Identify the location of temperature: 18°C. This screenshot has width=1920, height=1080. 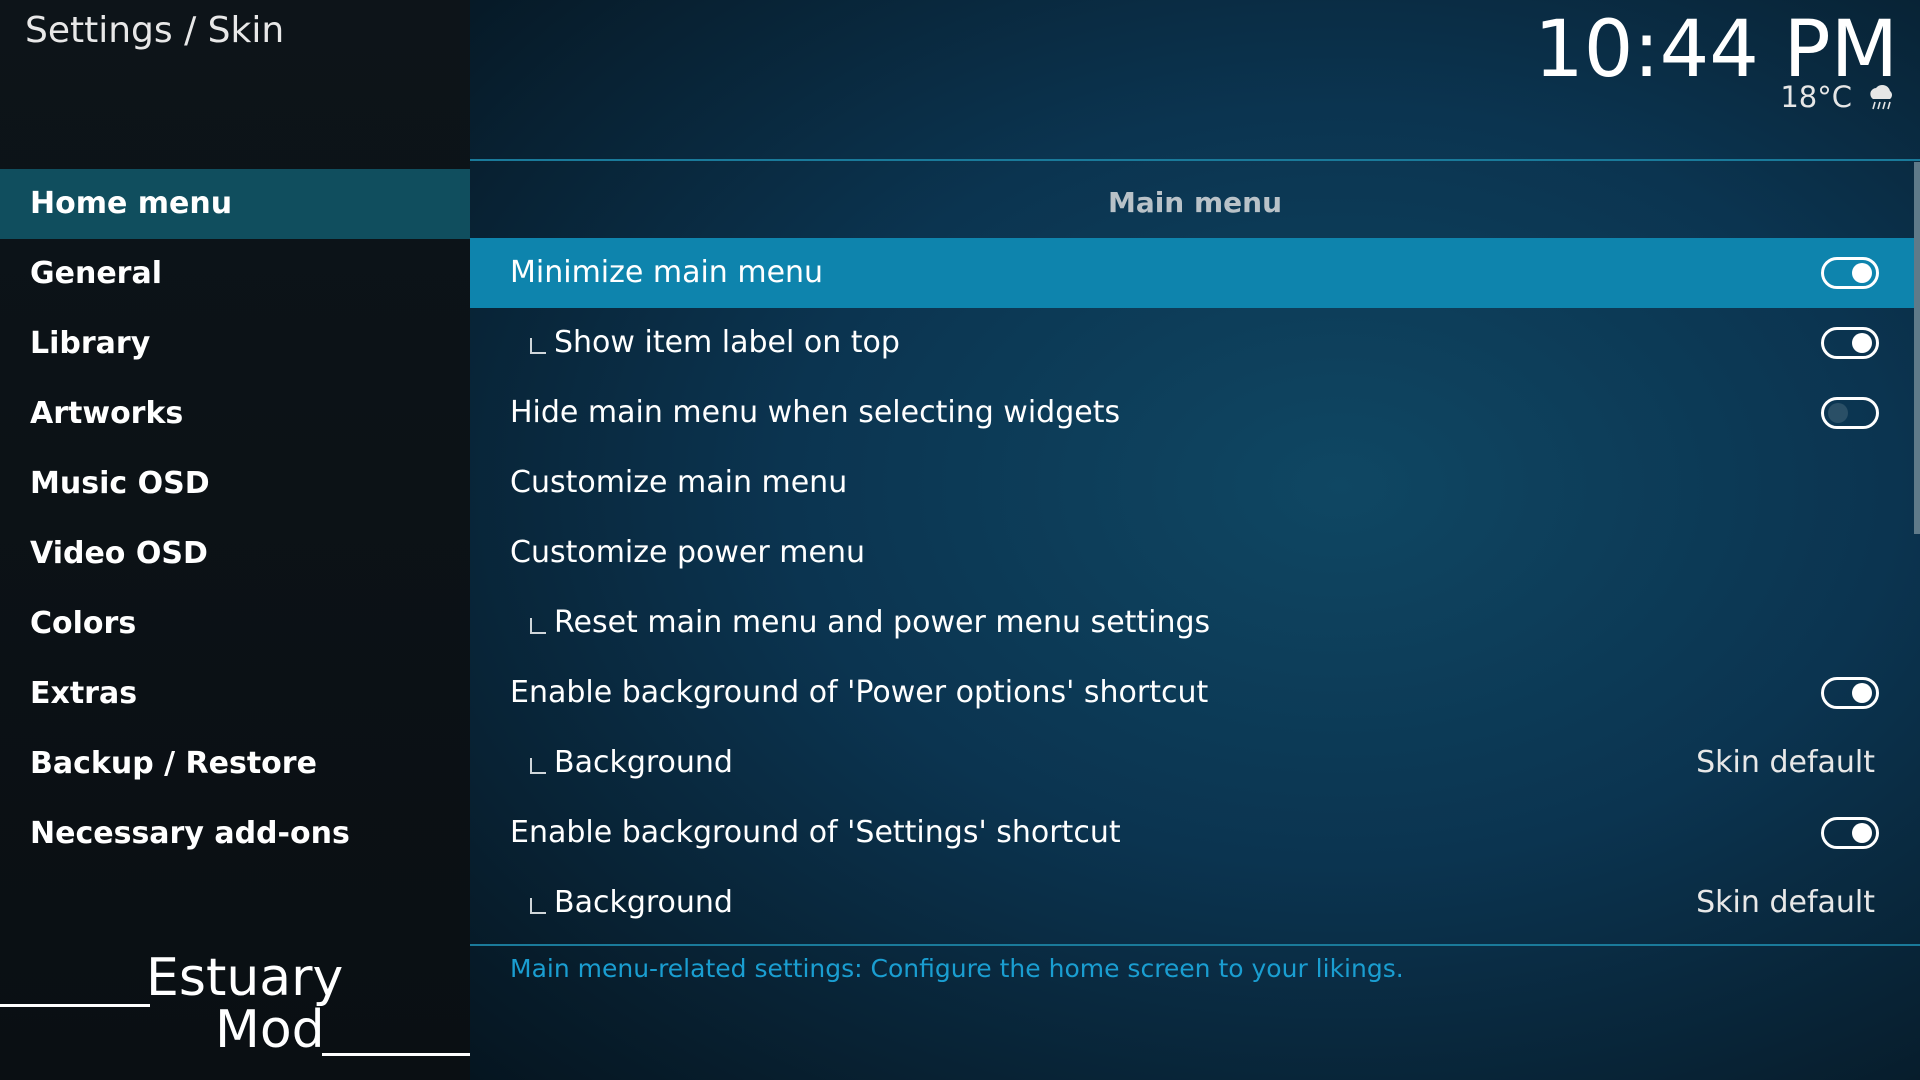
(1816, 97).